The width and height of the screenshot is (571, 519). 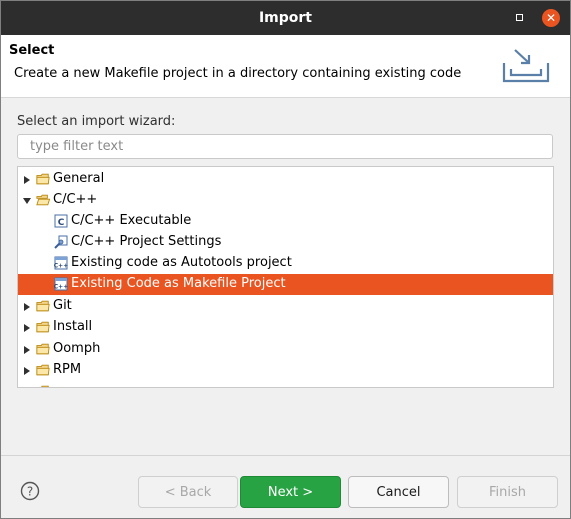 What do you see at coordinates (62, 305) in the screenshot?
I see `tree-item-label: Git` at bounding box center [62, 305].